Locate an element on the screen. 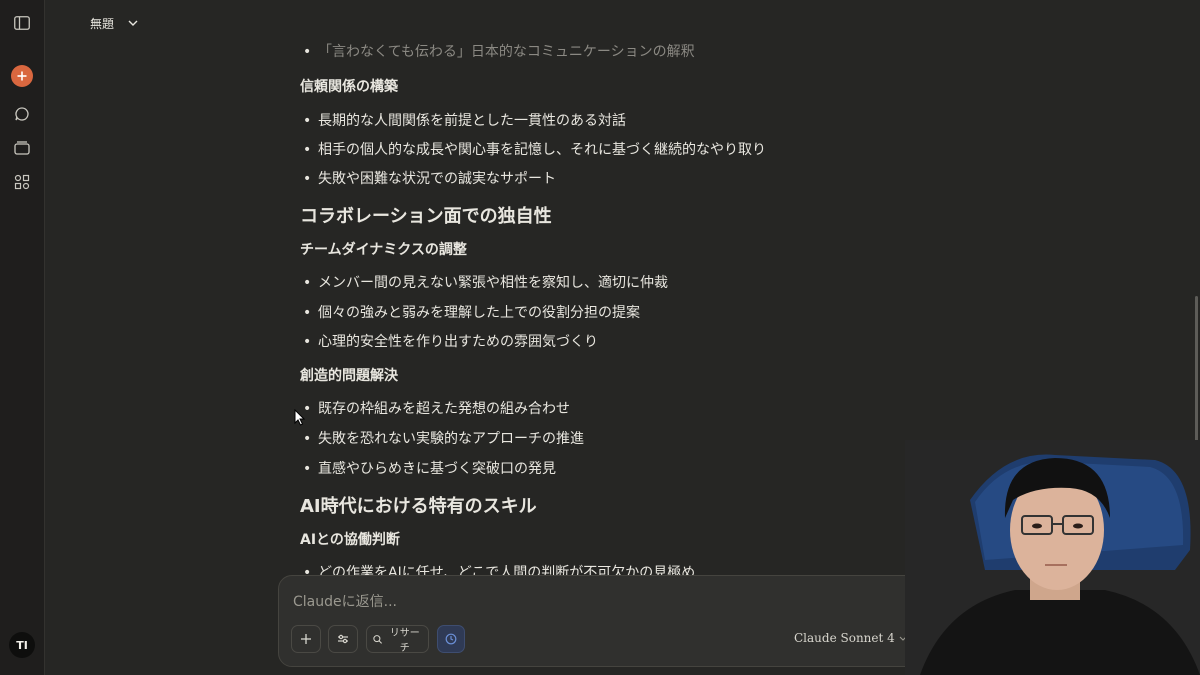 The width and height of the screenshot is (1200, 675). research-label: リサーチ is located at coordinates (404, 641).